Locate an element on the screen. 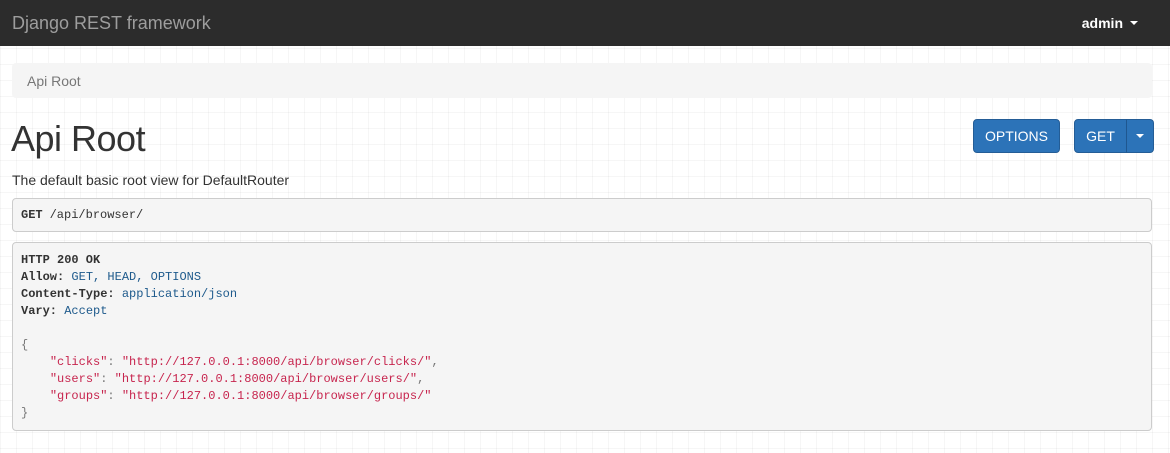  navbar: Django REST framework admin is located at coordinates (585, 23).